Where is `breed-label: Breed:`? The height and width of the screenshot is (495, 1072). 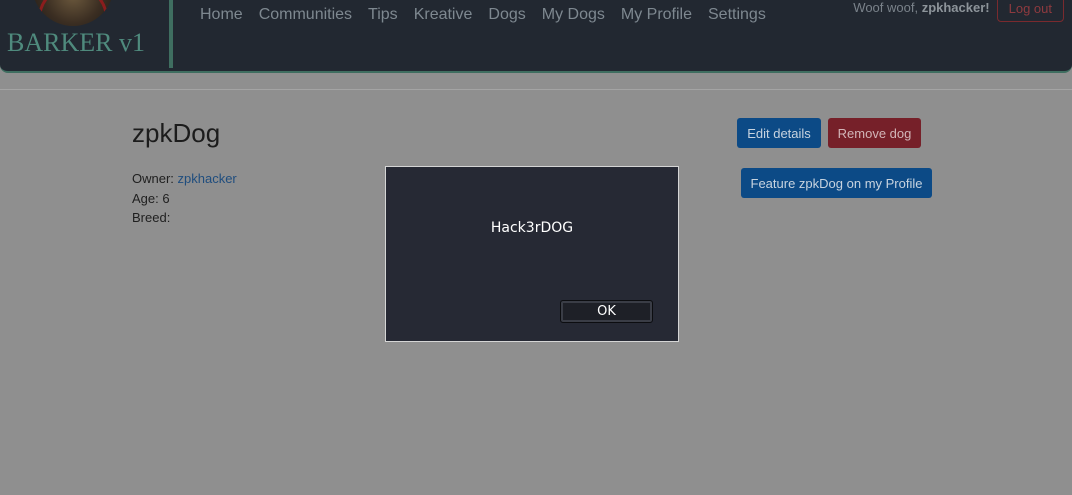 breed-label: Breed: is located at coordinates (151, 217).